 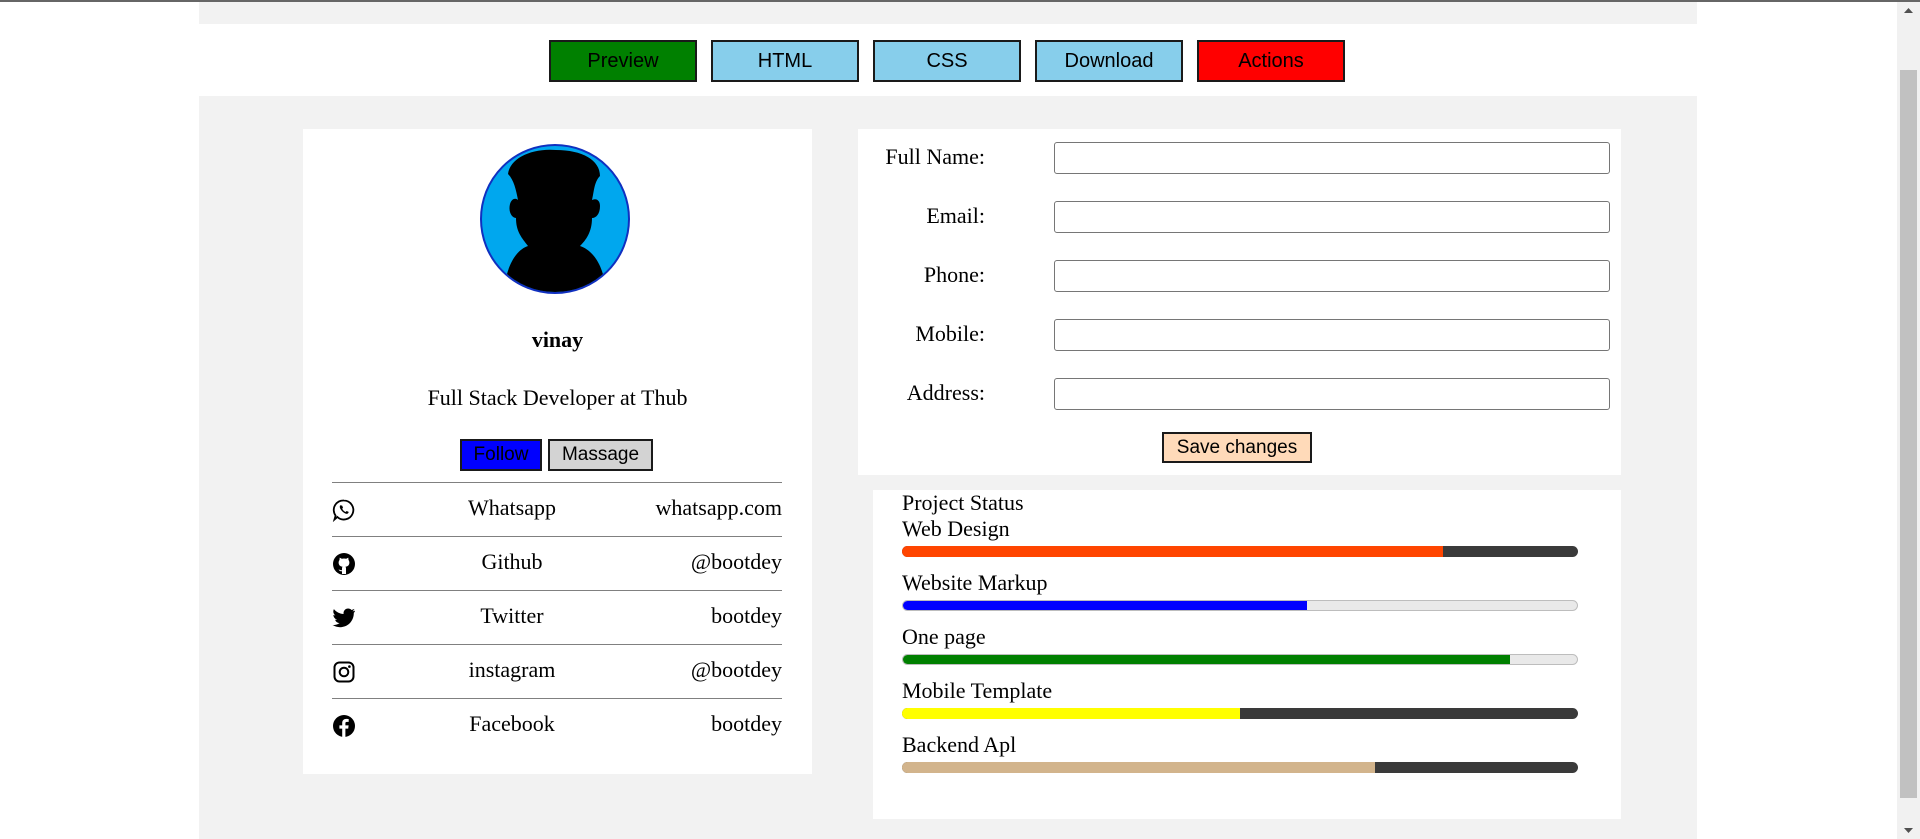 I want to click on social-row-facebook: Facebook bootdey, so click(x=557, y=725).